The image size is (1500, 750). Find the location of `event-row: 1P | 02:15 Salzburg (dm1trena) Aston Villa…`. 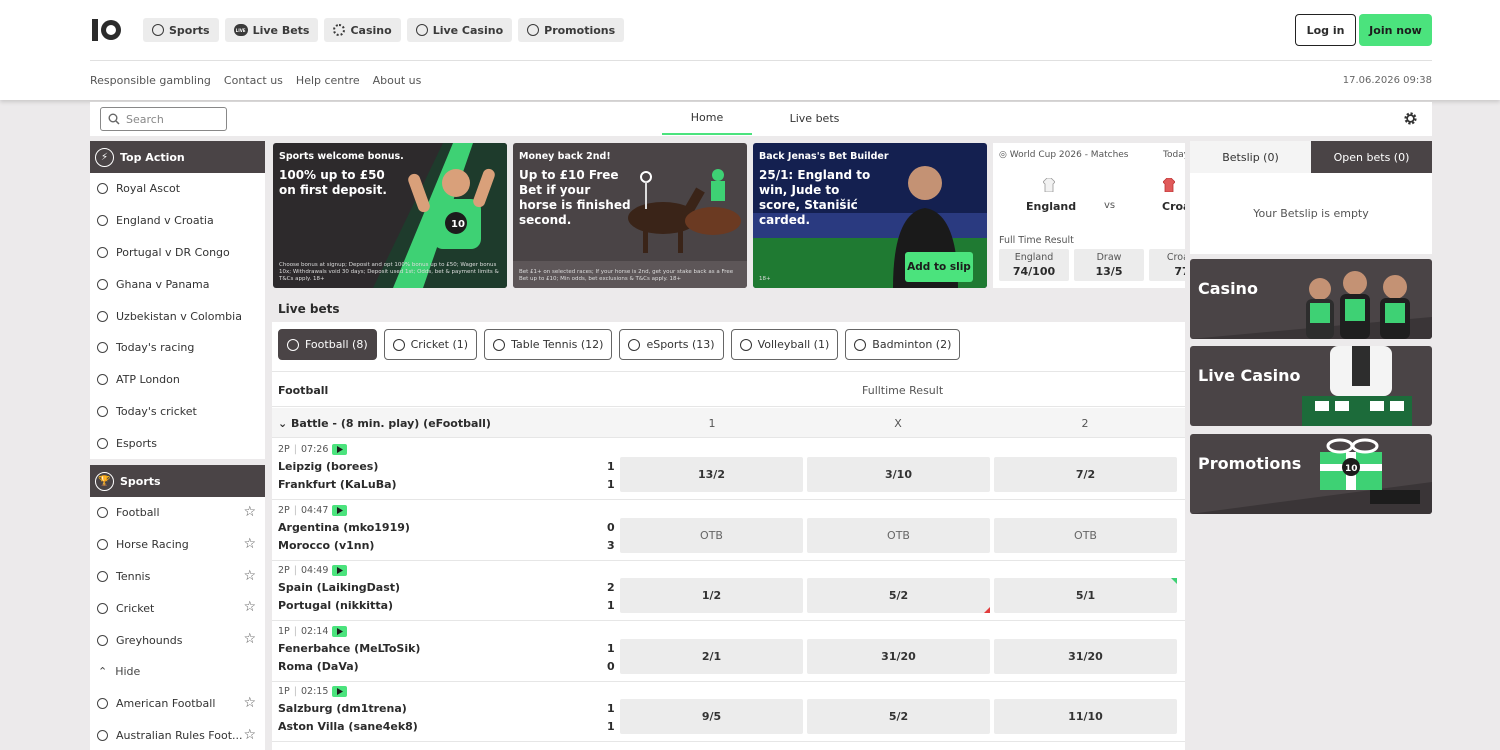

event-row: 1P | 02:15 Salzburg (dm1trena) Aston Villa… is located at coordinates (728, 711).